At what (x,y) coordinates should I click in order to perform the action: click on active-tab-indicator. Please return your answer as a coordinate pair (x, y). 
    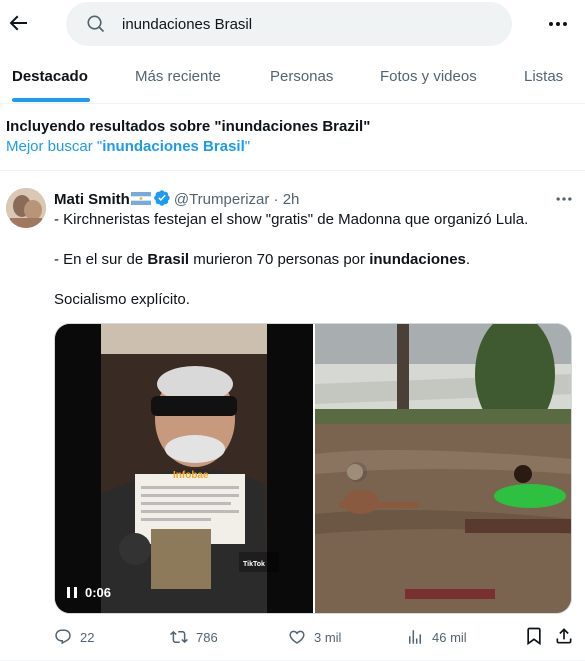
    Looking at the image, I should click on (51, 100).